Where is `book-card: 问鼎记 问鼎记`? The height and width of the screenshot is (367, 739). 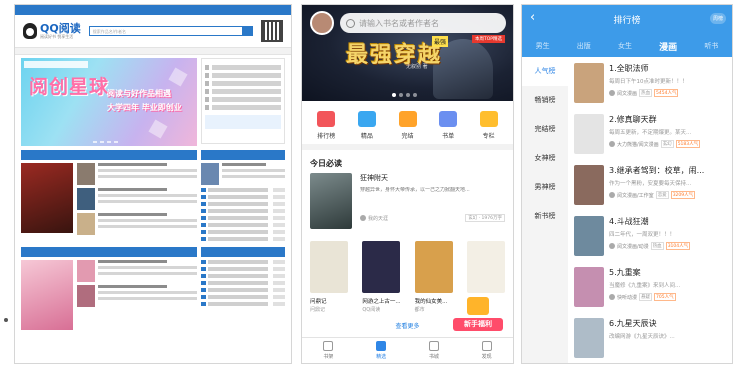
book-card: 问鼎记 问鼎记 is located at coordinates (329, 277).